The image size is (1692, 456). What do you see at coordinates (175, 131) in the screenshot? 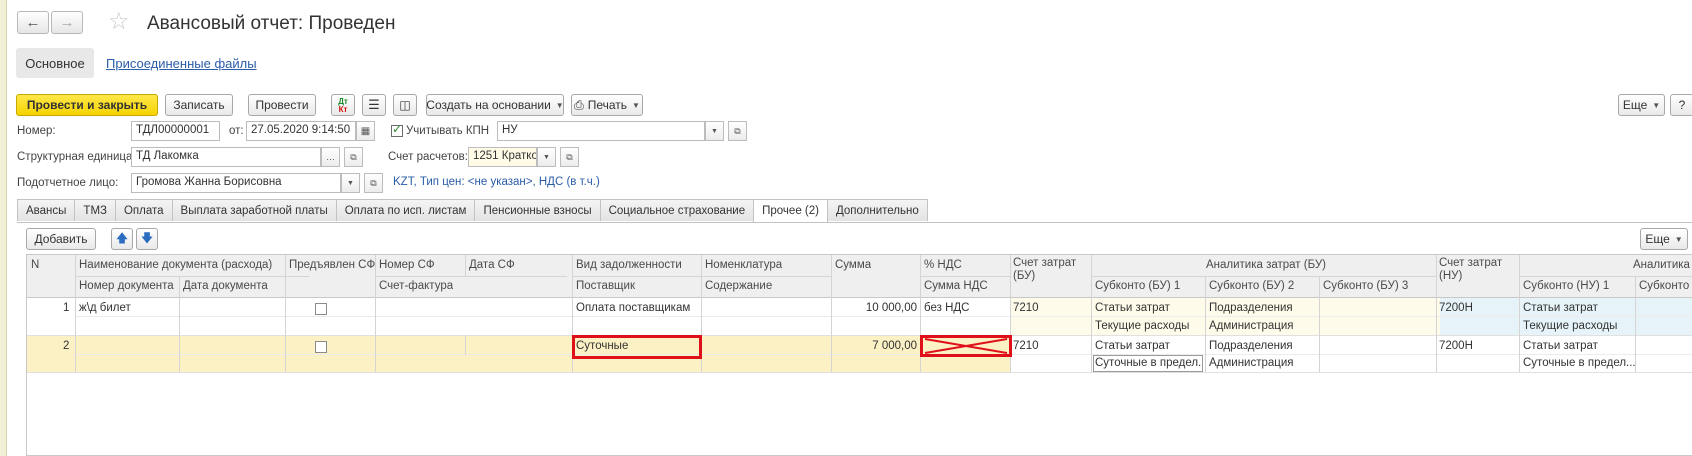
I see `number-field: ТДЛ00000001` at bounding box center [175, 131].